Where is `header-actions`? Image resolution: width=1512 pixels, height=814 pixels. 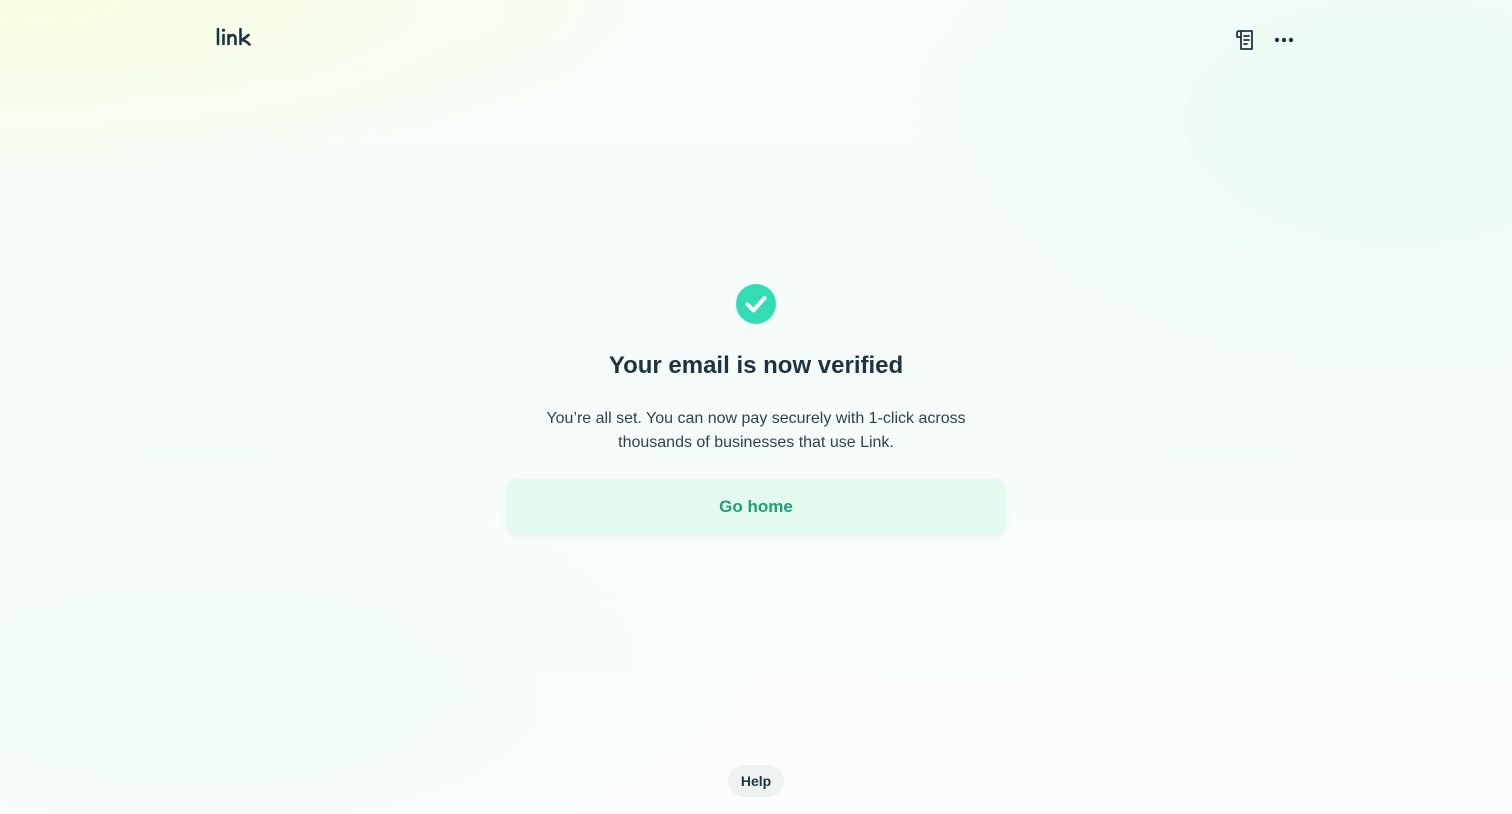 header-actions is located at coordinates (1264, 40).